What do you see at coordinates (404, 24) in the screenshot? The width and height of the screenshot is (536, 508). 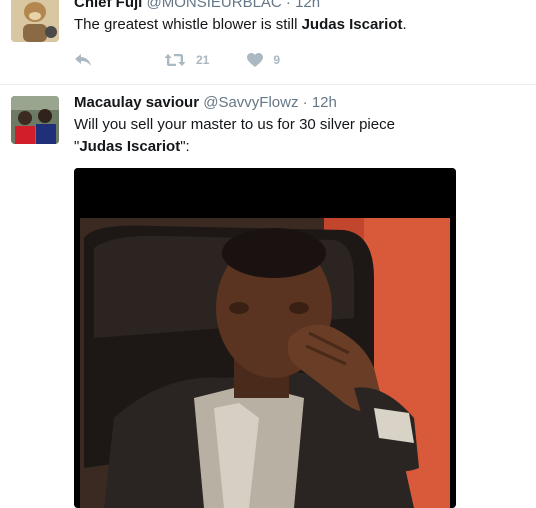 I see `tweet-text-part: .` at bounding box center [404, 24].